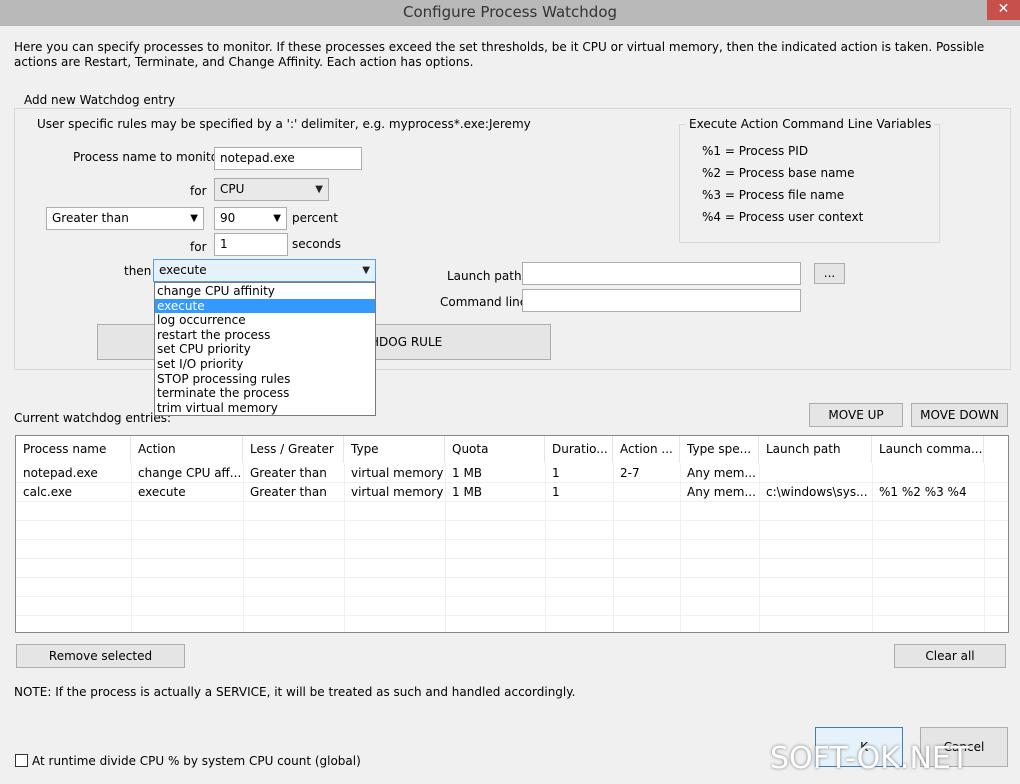 This screenshot has height=784, width=1020. Describe the element at coordinates (923, 492) in the screenshot. I see `cell-launch-command: %1 %2 %3 %4` at that location.